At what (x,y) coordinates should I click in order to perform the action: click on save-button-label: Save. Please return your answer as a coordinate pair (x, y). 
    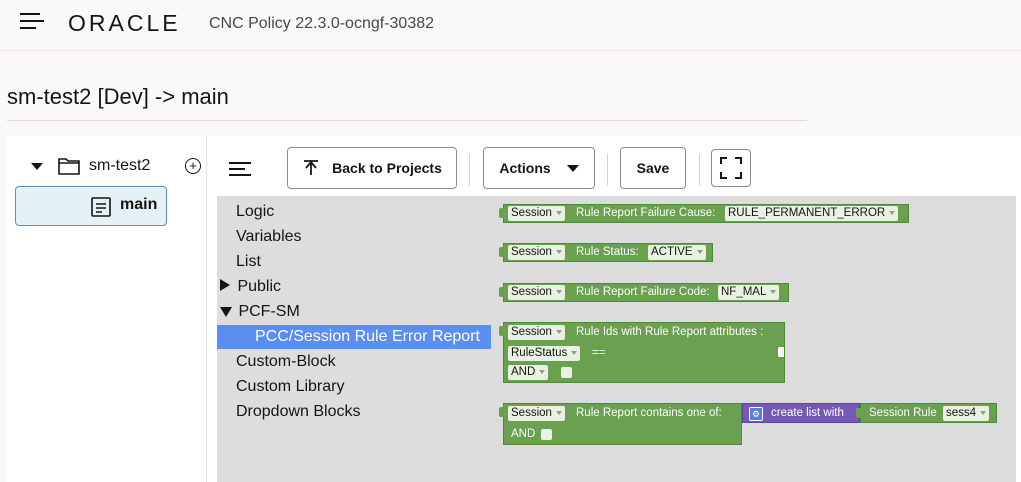
    Looking at the image, I should click on (653, 168).